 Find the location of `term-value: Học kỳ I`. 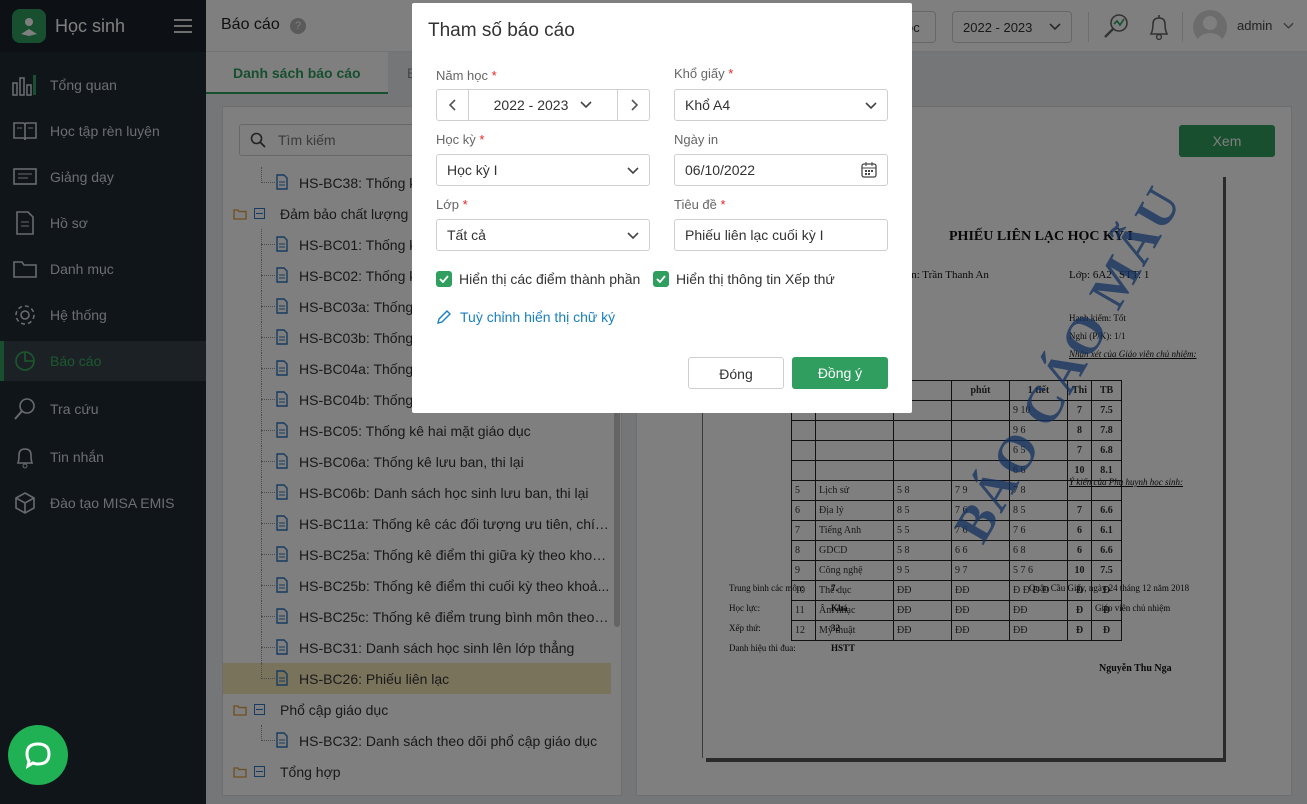

term-value: Học kỳ I is located at coordinates (472, 170).